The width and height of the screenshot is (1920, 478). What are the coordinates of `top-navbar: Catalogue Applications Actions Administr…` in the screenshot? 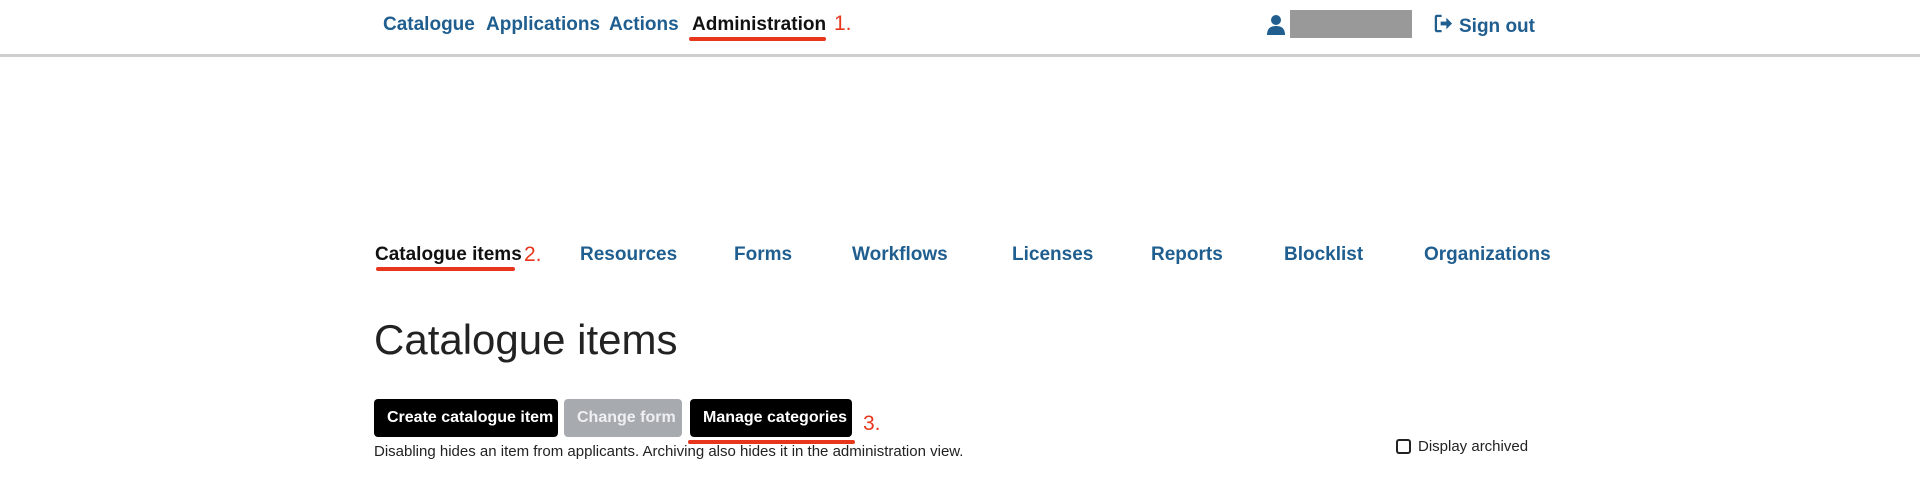 It's located at (960, 28).